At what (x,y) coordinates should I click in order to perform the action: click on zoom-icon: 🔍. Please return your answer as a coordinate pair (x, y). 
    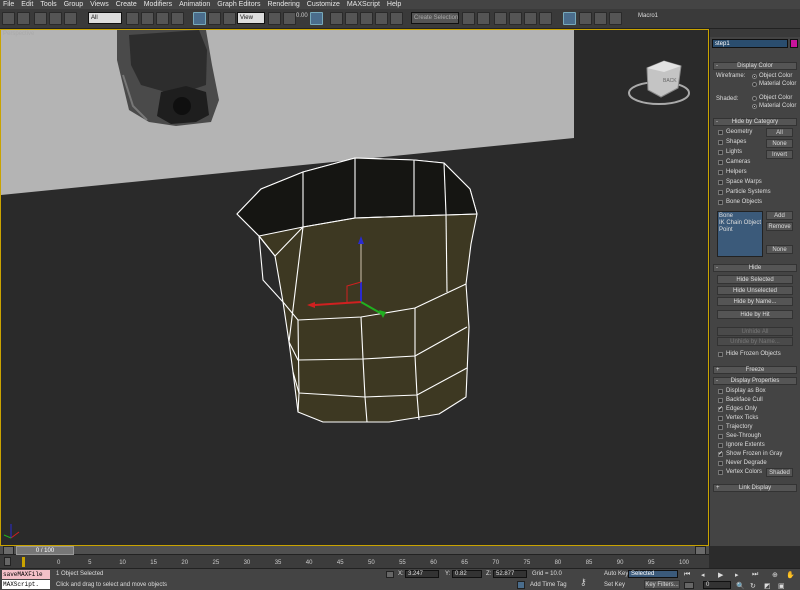
    Looking at the image, I should click on (740, 586).